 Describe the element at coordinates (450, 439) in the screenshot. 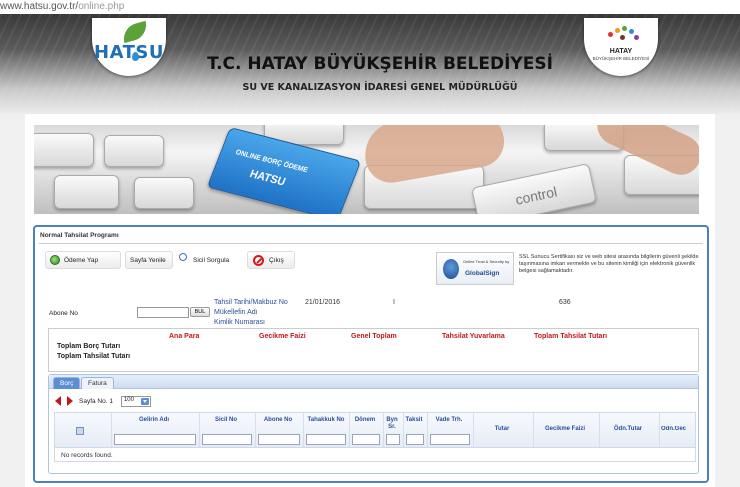

I see `filter-vade-trh` at that location.